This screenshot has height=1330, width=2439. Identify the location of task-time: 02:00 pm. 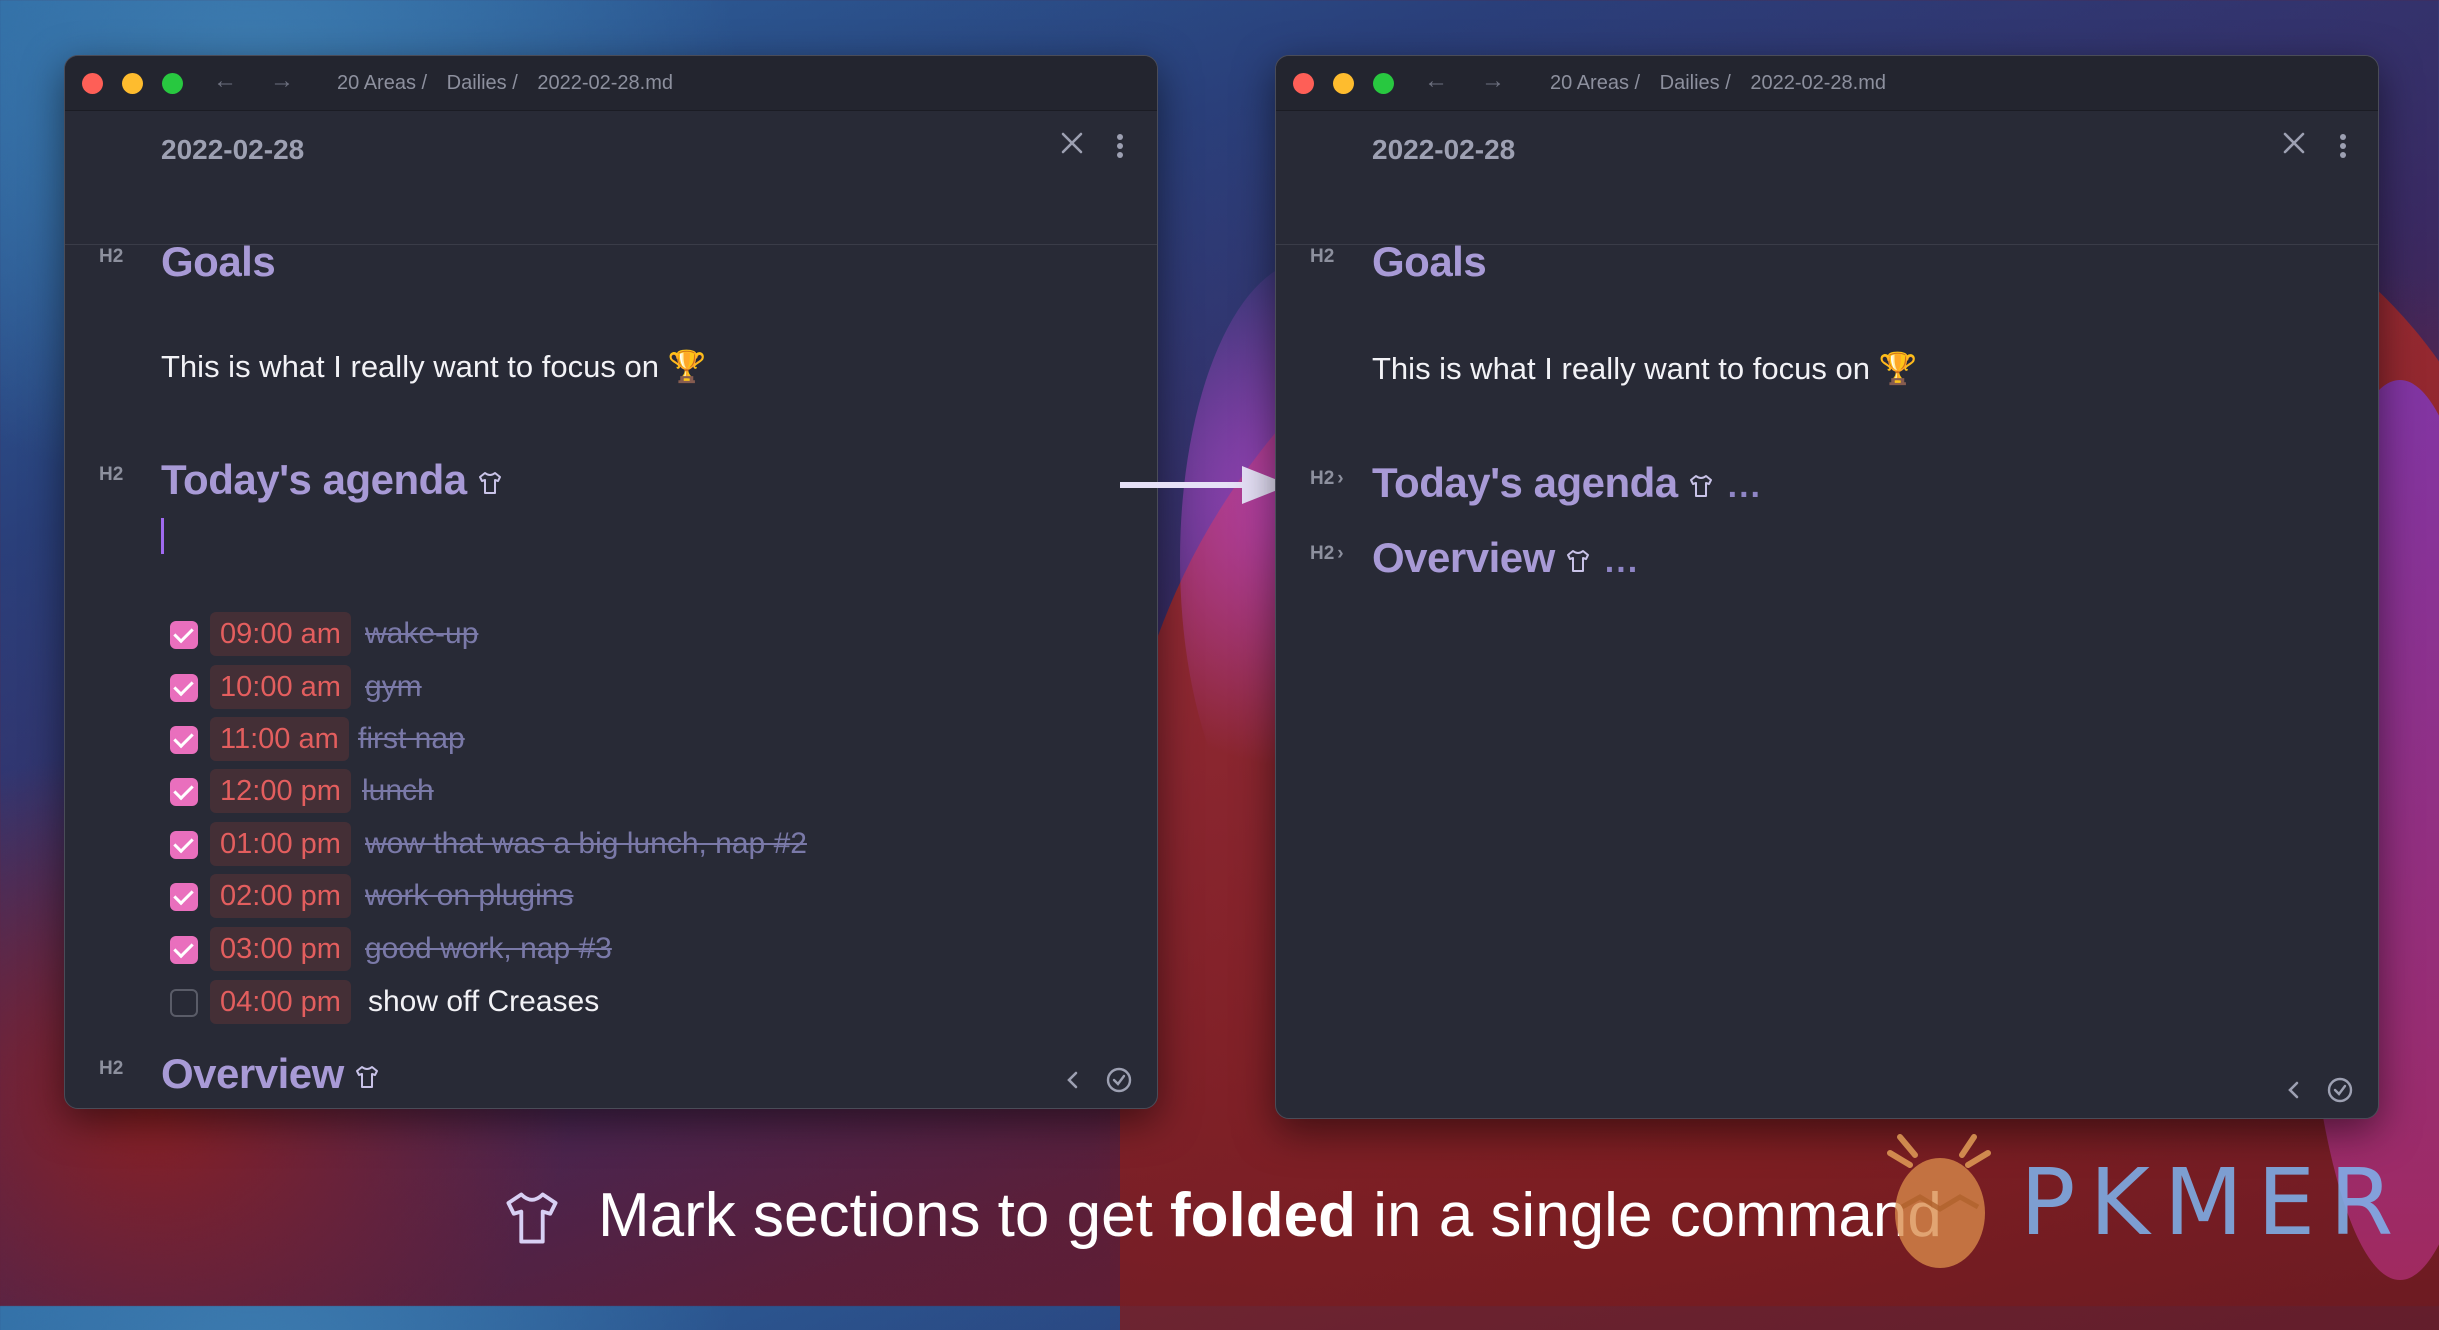
(280, 896).